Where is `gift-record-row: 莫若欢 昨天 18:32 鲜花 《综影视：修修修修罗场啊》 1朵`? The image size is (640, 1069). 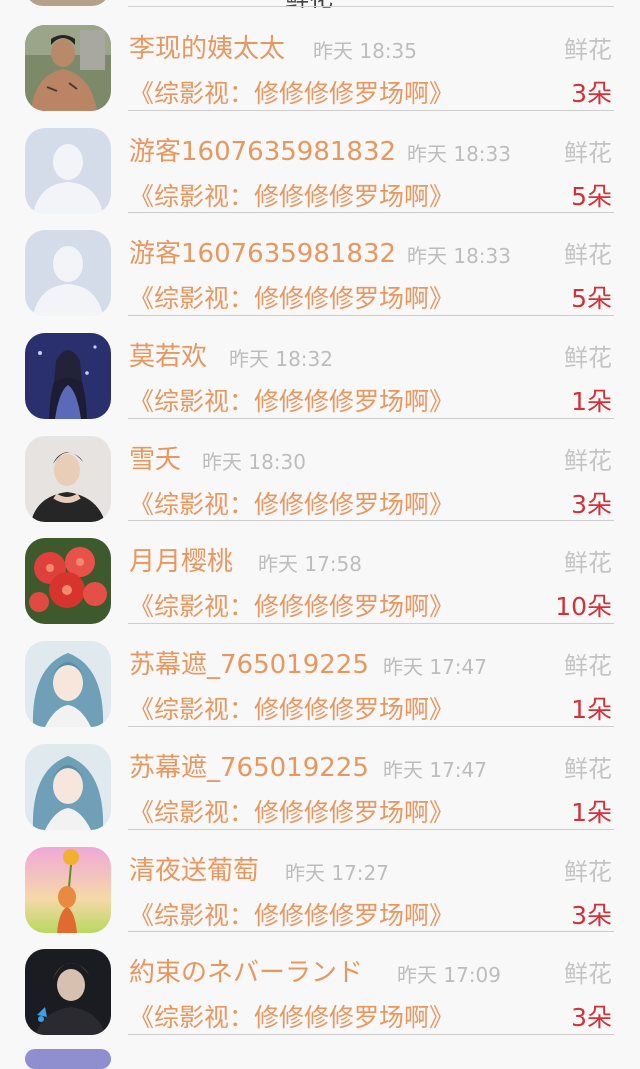 gift-record-row: 莫若欢 昨天 18:32 鲜花 《综影视：修修修修罗场啊》 1朵 is located at coordinates (320, 368).